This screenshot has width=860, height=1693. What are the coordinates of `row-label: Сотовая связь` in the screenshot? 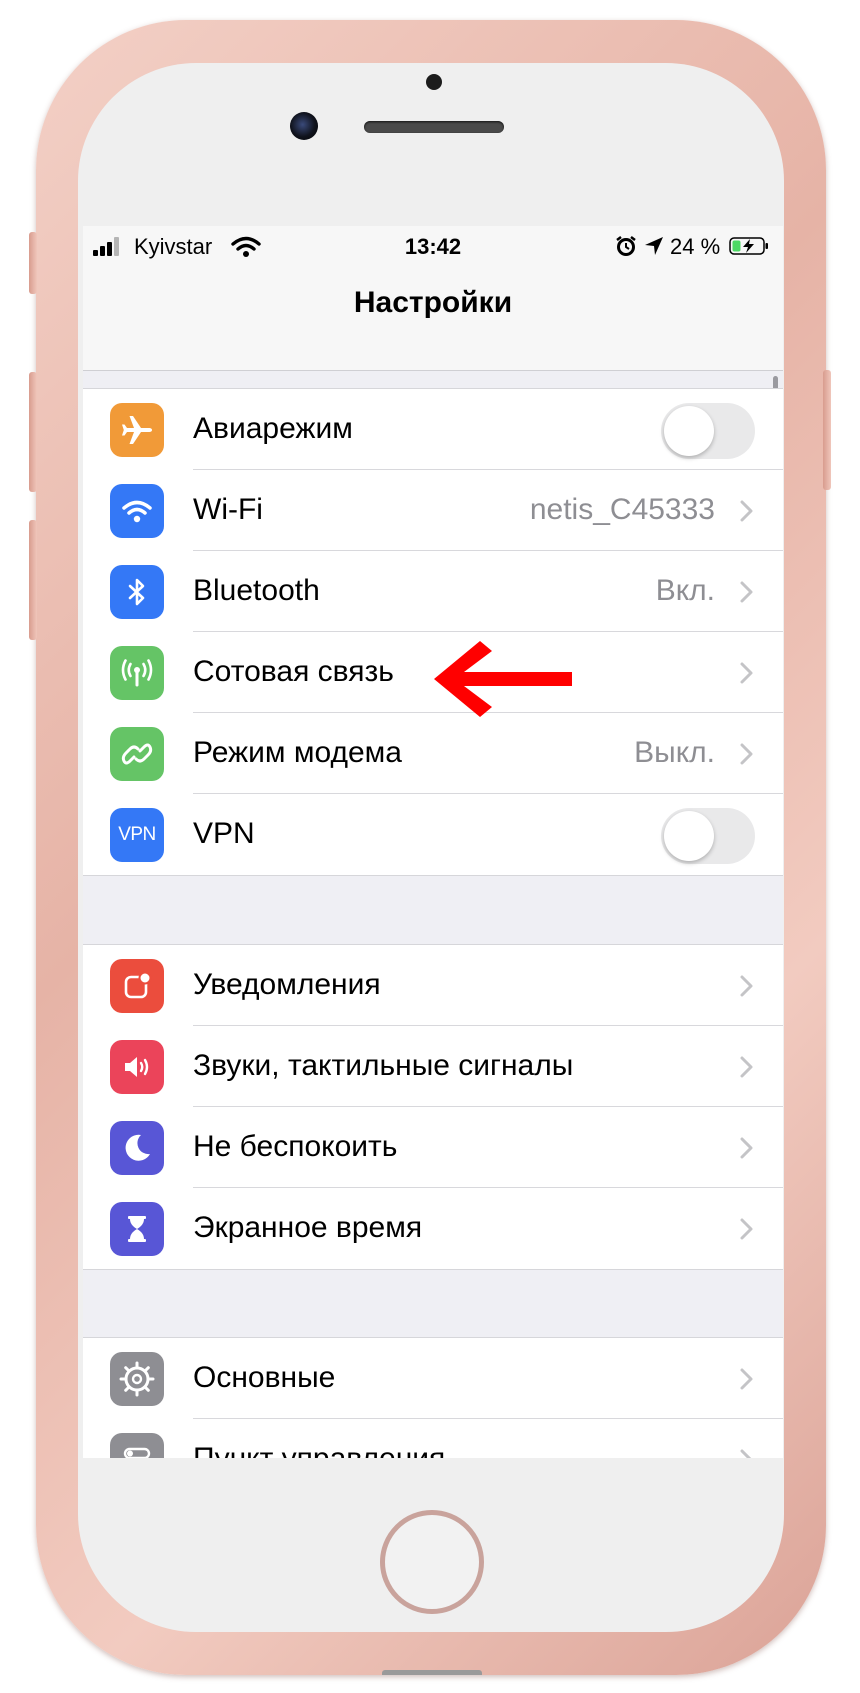 It's located at (293, 671).